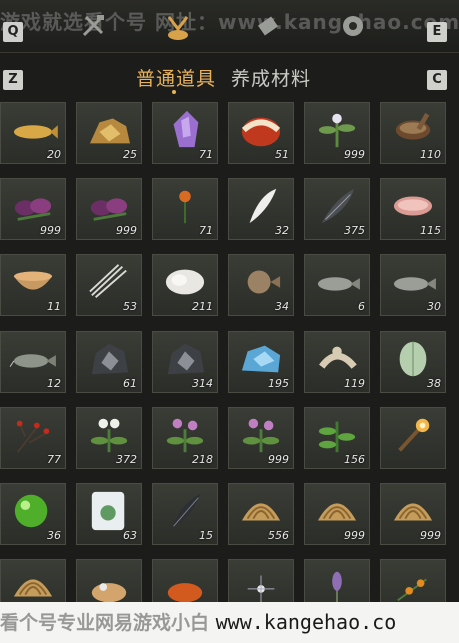 The width and height of the screenshot is (459, 643). I want to click on item-count: 375, so click(354, 231).